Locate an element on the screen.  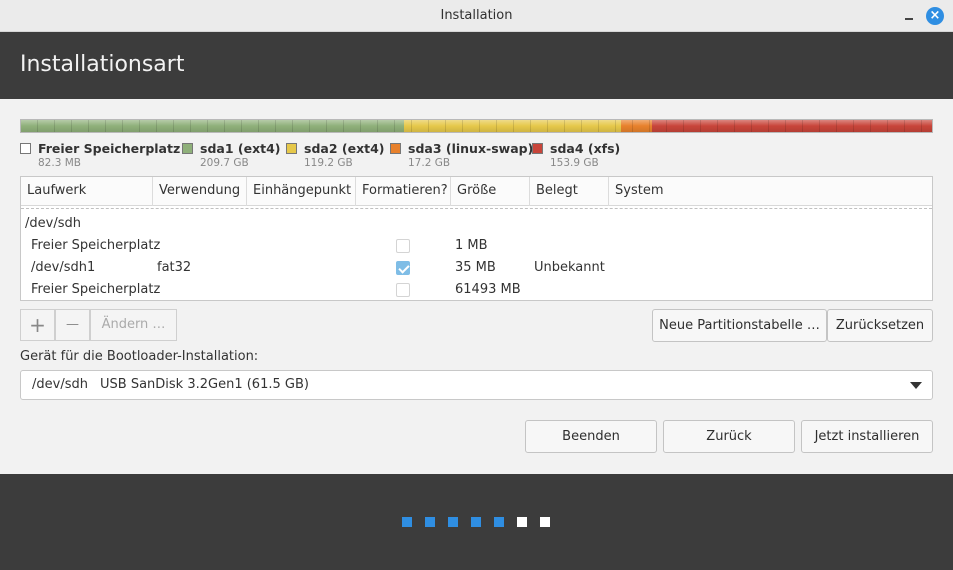
cell-size: 1 MB is located at coordinates (471, 245).